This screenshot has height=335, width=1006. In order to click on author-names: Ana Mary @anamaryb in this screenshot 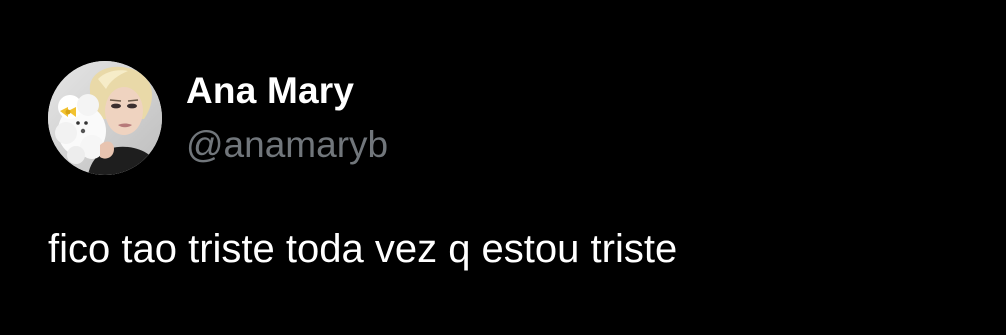, I will do `click(287, 118)`.